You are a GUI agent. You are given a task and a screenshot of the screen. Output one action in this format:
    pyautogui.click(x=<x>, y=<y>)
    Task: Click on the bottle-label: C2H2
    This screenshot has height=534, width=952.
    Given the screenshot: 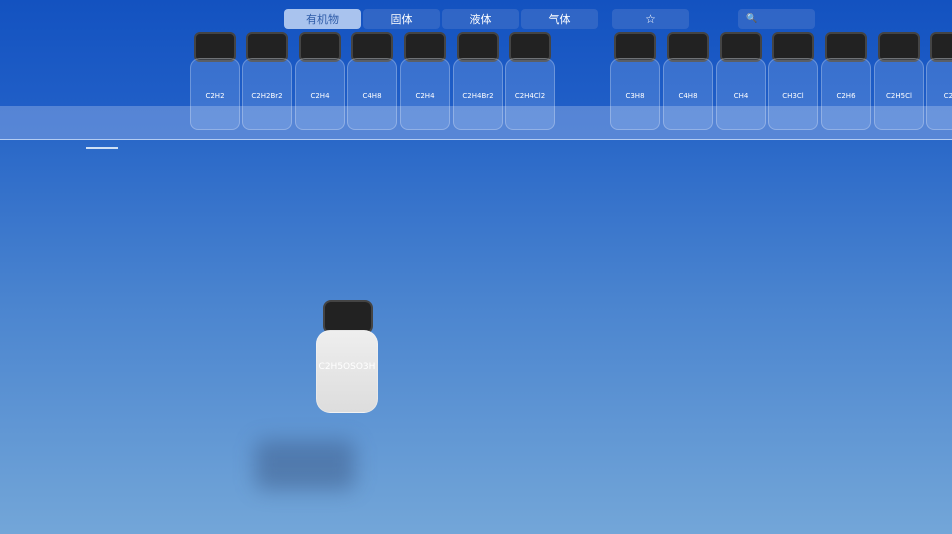 What is the action you would take?
    pyautogui.click(x=215, y=96)
    